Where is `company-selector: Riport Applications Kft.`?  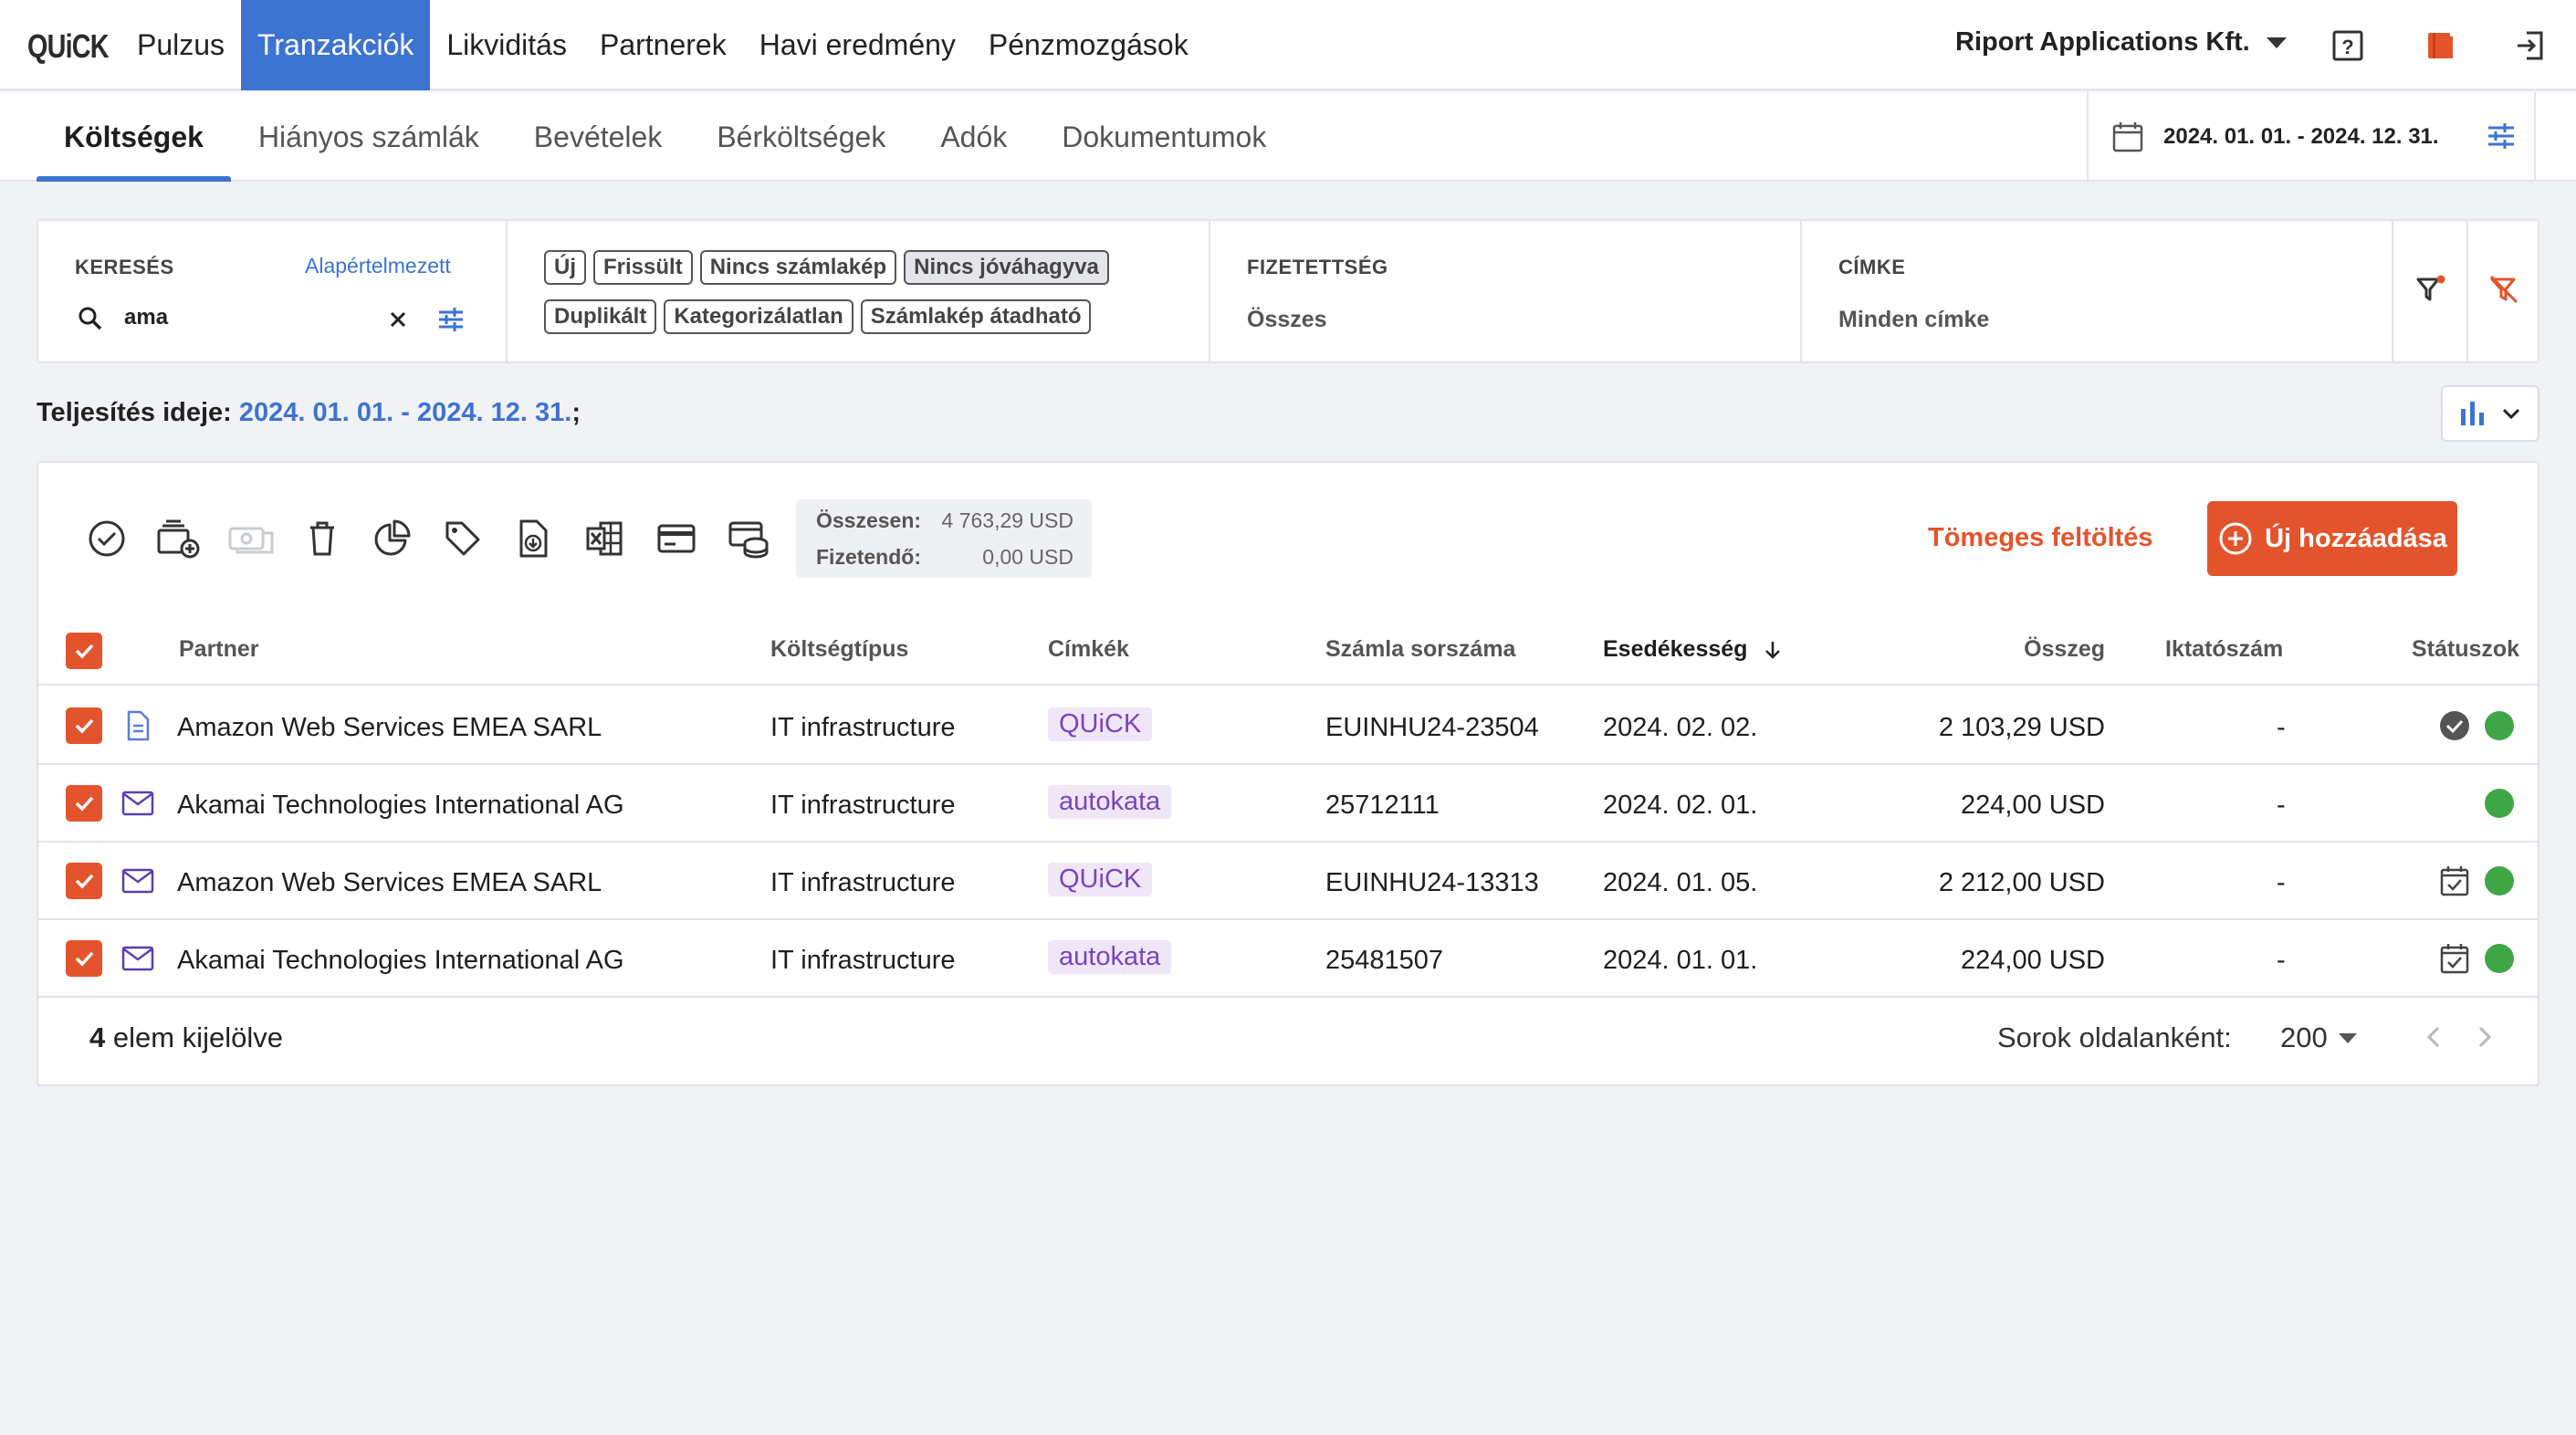 company-selector: Riport Applications Kft. is located at coordinates (2121, 42).